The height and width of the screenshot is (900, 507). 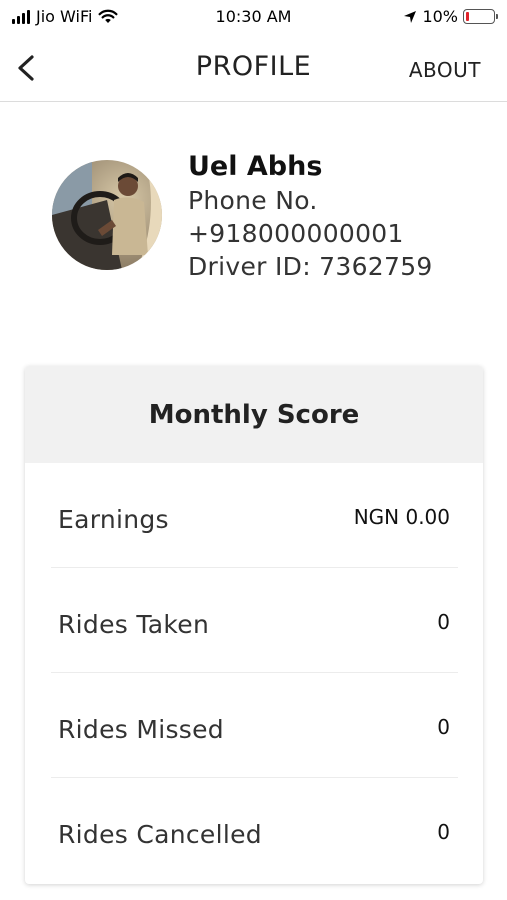 What do you see at coordinates (310, 266) in the screenshot?
I see `driver-id: Driver ID: 7362759` at bounding box center [310, 266].